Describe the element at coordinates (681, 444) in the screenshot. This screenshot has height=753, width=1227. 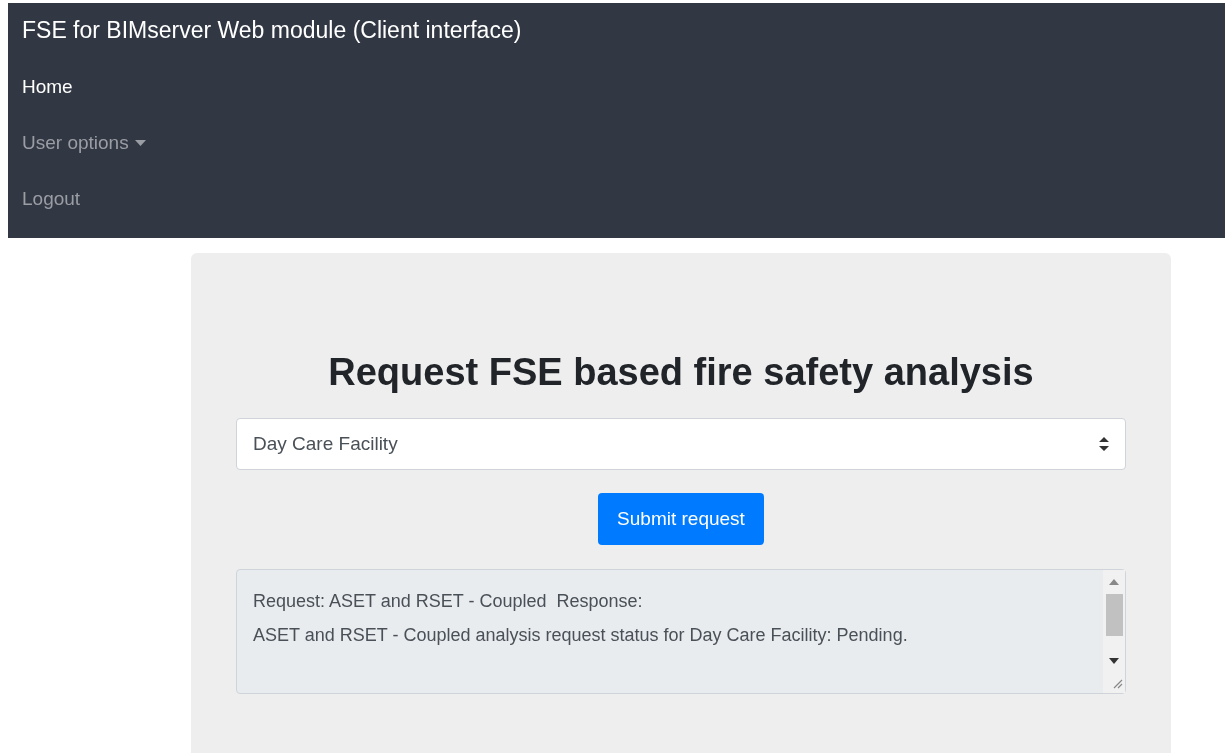
I see `facility-select: Day Care Facility` at that location.